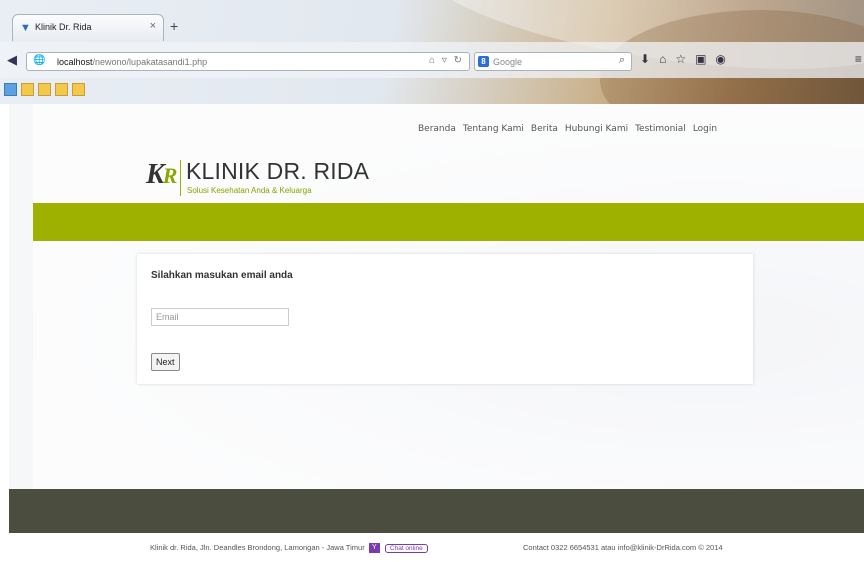 This screenshot has width=864, height=562. I want to click on email-field, so click(220, 317).